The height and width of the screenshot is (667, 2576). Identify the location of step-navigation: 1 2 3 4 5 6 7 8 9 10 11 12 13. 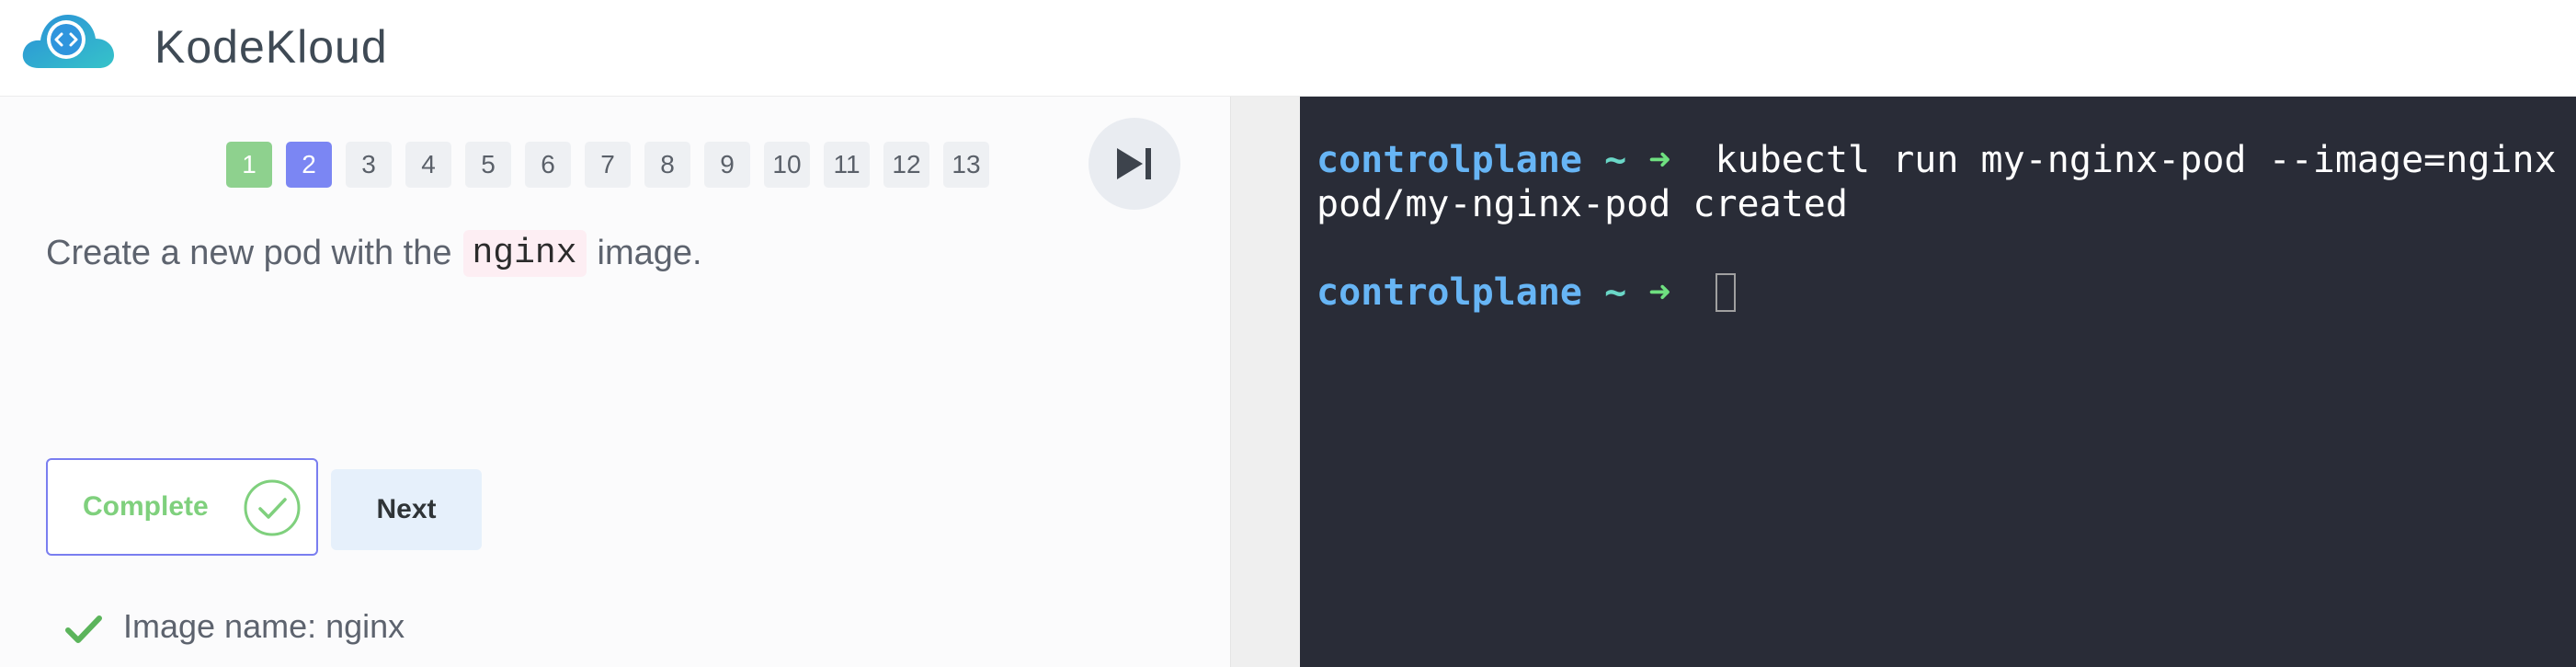
(614, 165).